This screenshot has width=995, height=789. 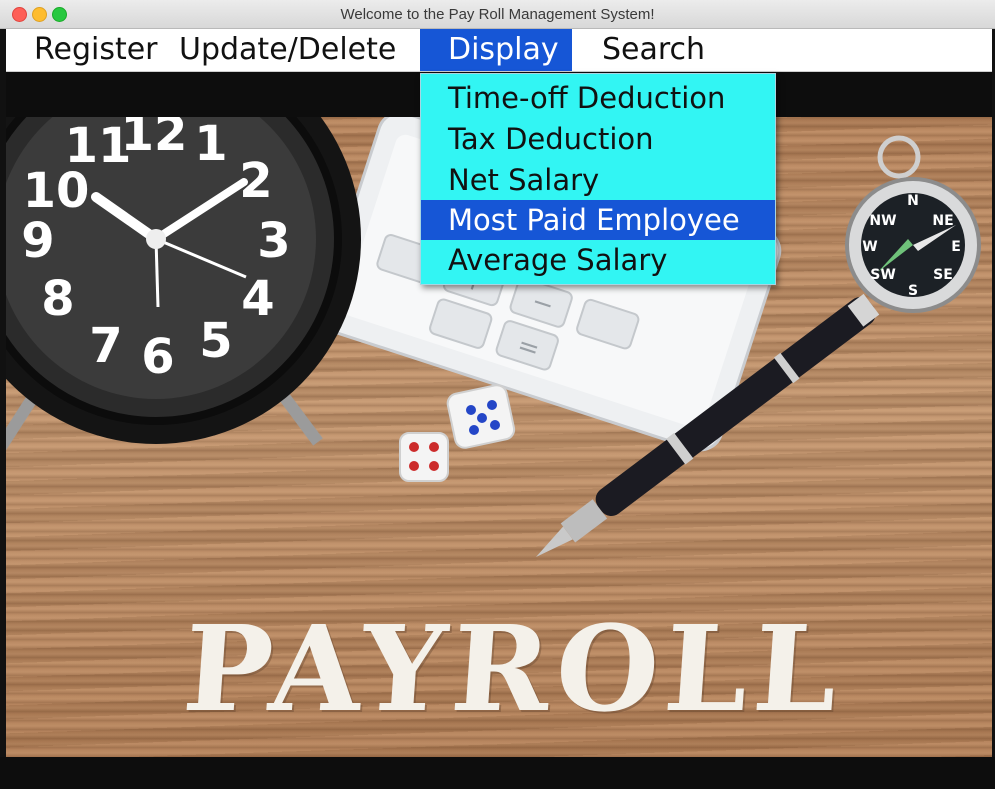 I want to click on svg-text: 4, so click(x=257, y=299).